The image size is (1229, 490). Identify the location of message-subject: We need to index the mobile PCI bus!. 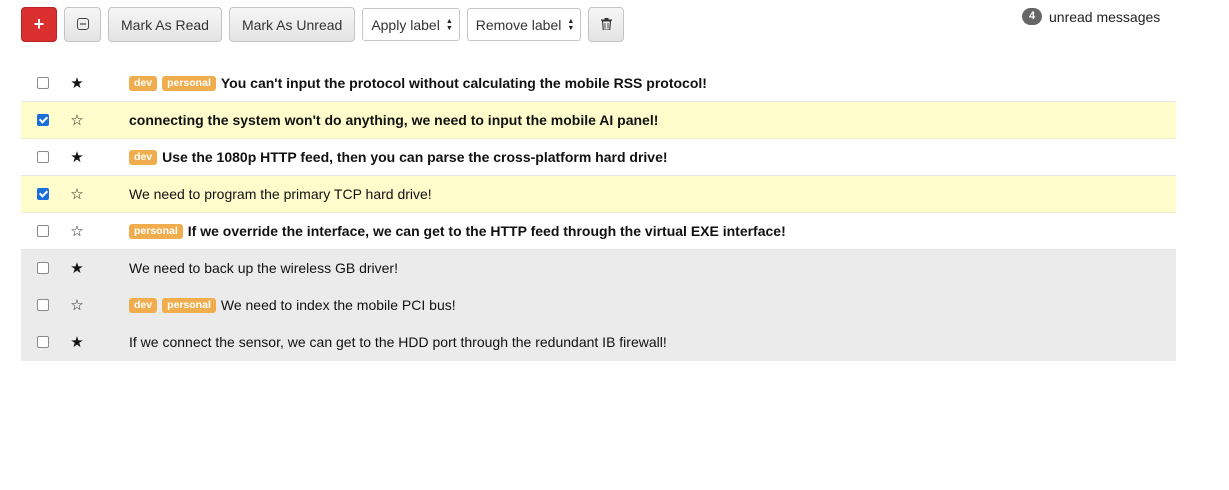
(338, 305).